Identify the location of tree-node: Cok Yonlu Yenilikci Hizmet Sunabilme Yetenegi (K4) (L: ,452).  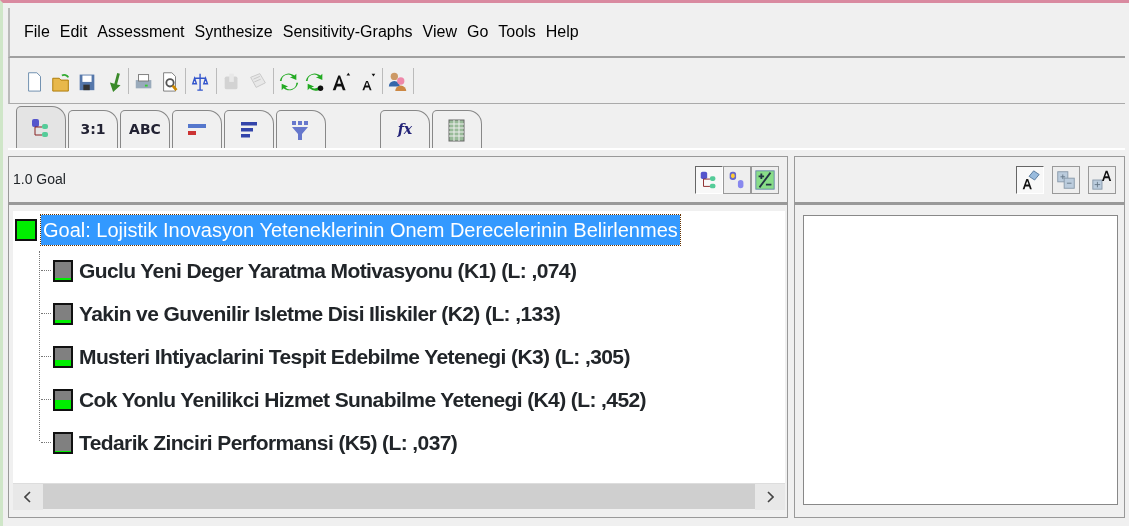
(362, 399).